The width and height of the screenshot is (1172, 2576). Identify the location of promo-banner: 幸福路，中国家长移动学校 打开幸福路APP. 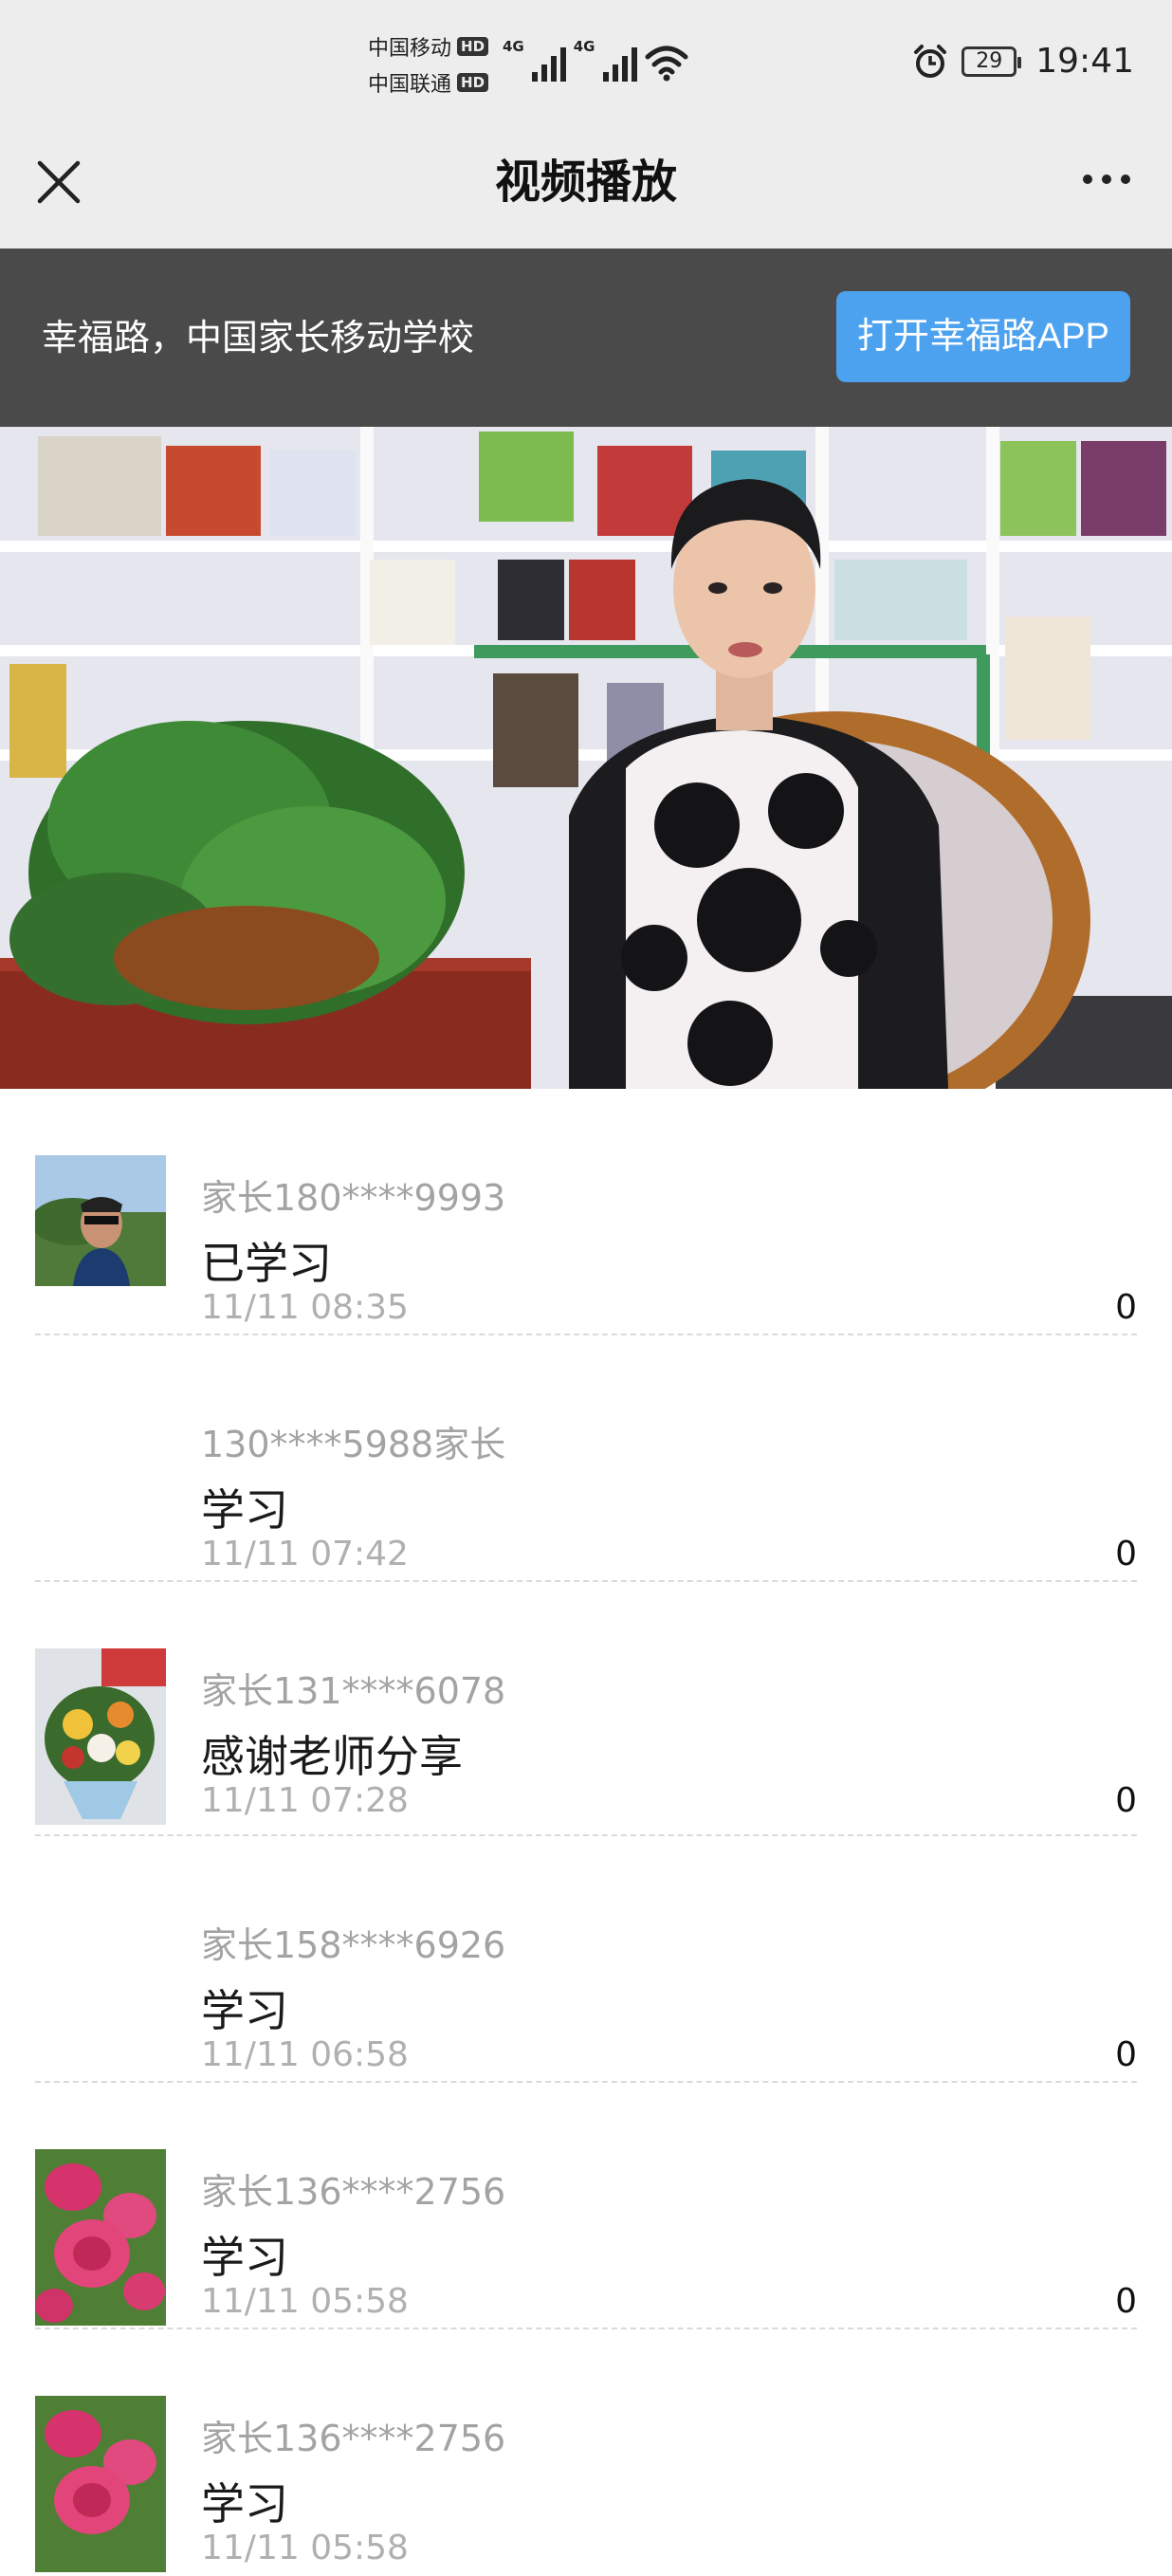
(586, 337).